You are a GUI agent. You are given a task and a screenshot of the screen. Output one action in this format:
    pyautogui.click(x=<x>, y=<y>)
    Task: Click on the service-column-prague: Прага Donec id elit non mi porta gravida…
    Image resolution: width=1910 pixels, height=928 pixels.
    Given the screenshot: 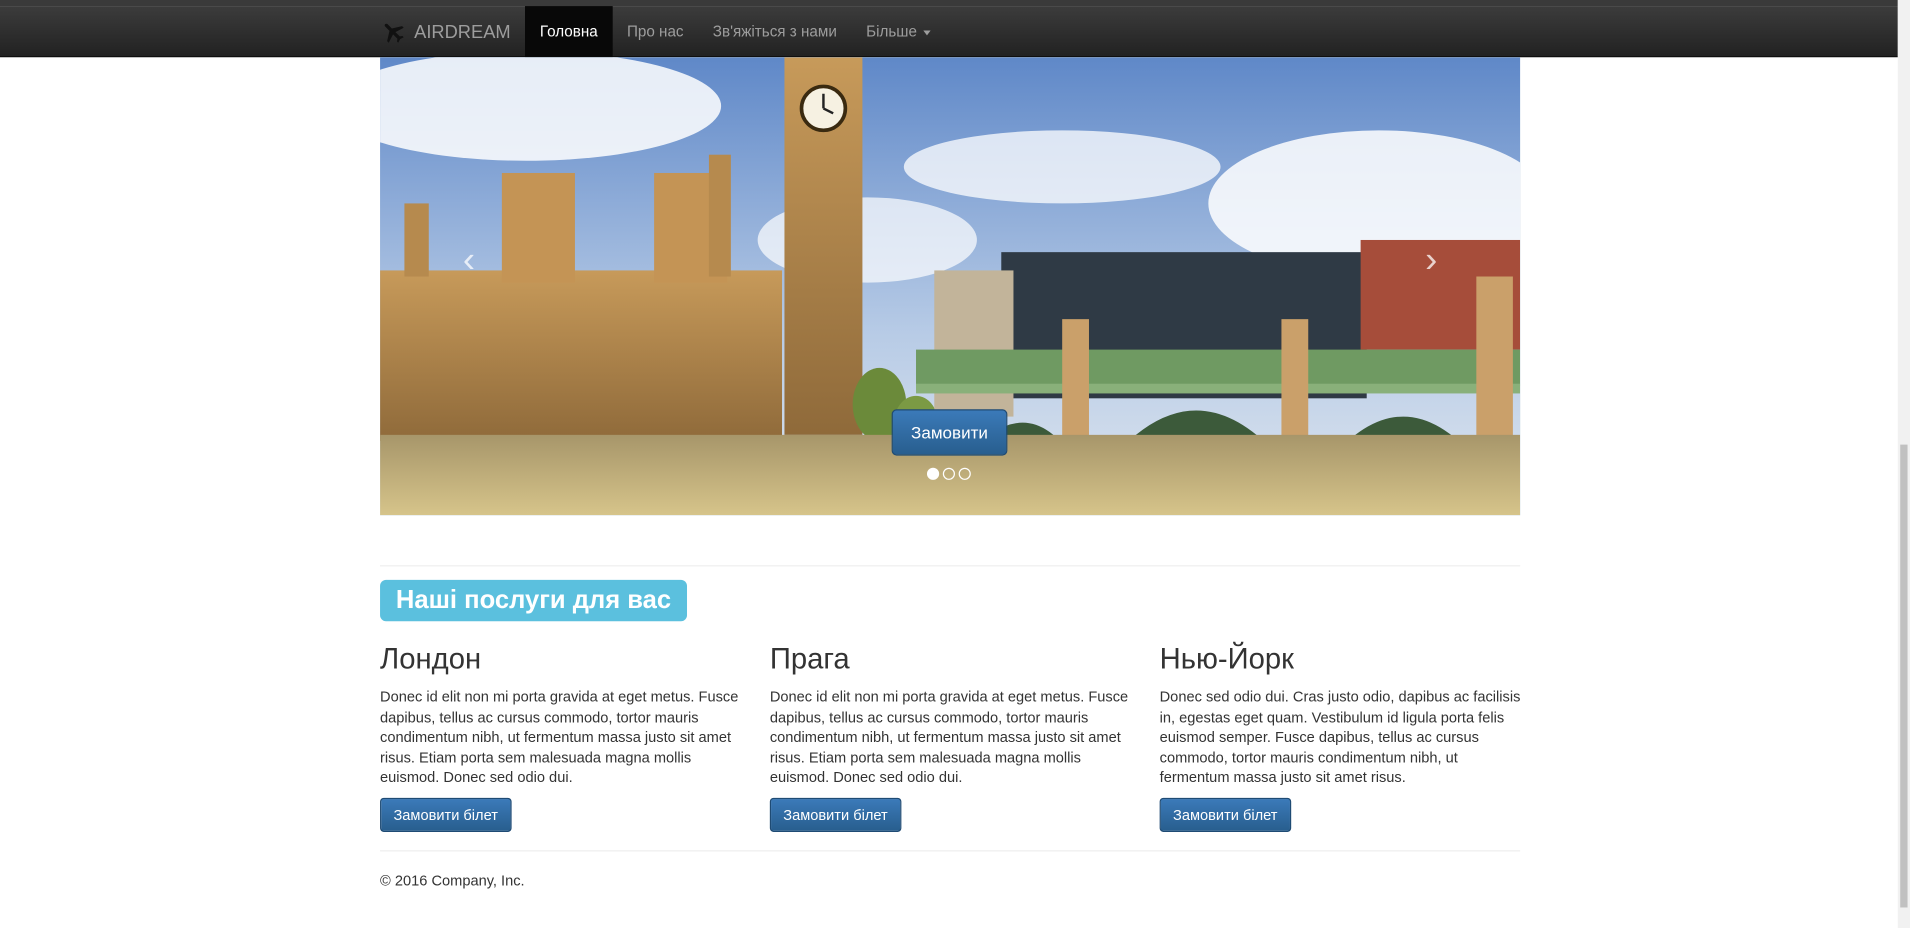 What is the action you would take?
    pyautogui.click(x=951, y=737)
    